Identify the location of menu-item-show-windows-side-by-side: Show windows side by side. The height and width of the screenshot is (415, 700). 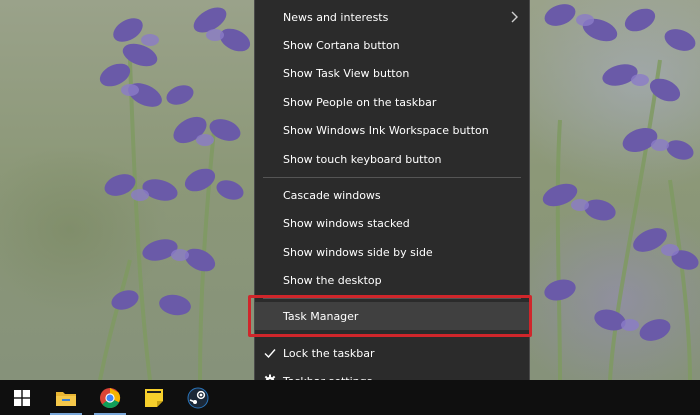
(392, 252).